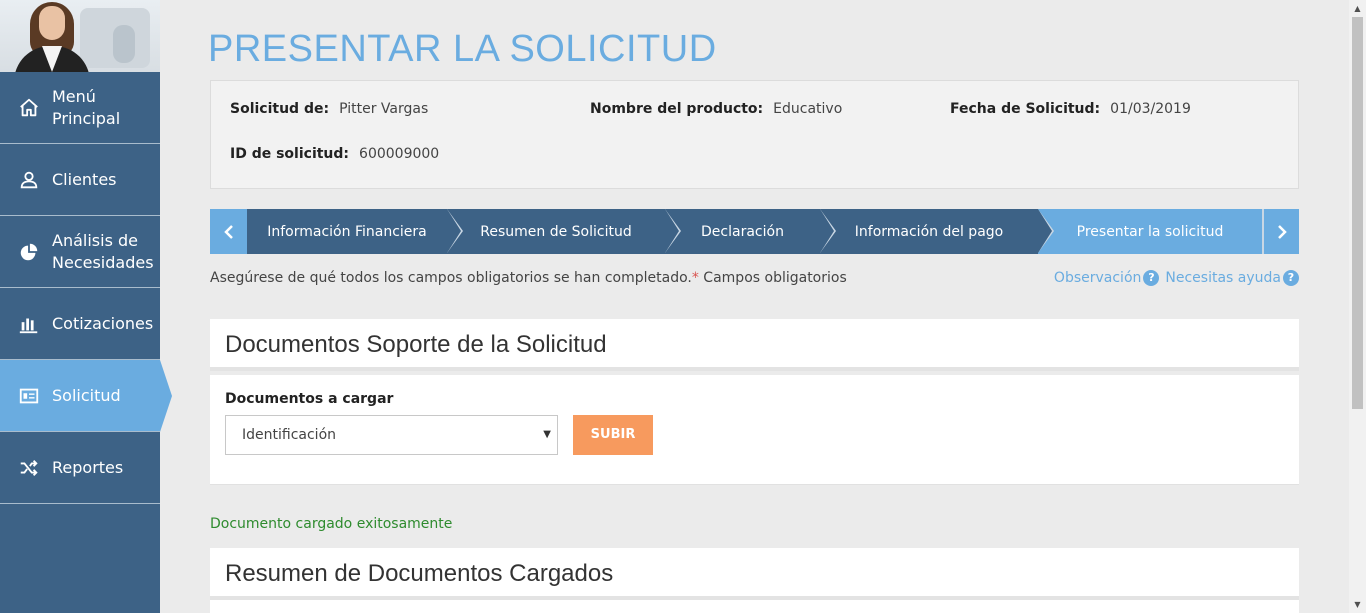 The width and height of the screenshot is (1366, 613). What do you see at coordinates (29, 467) in the screenshot?
I see `shuffle-icon` at bounding box center [29, 467].